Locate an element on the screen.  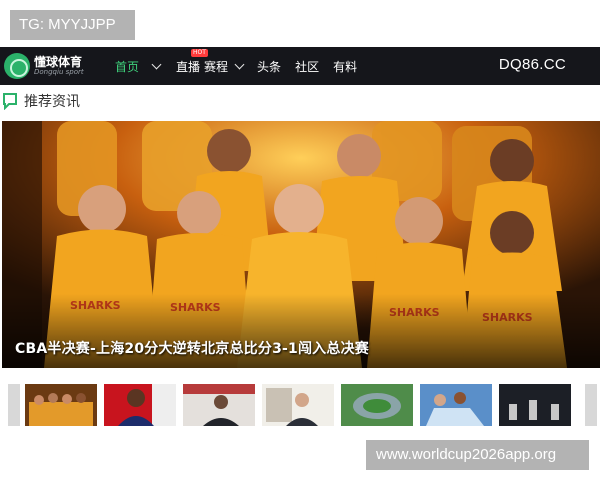
nav-community: 社区 is located at coordinates (307, 66).